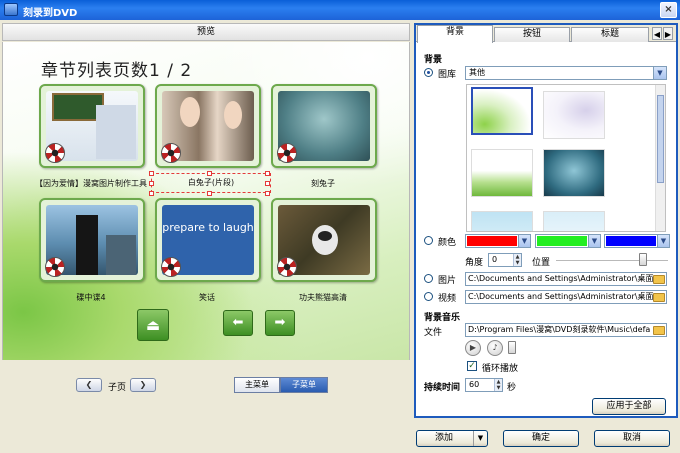  What do you see at coordinates (568, 241) in the screenshot?
I see `color-picker-2: ▼` at bounding box center [568, 241].